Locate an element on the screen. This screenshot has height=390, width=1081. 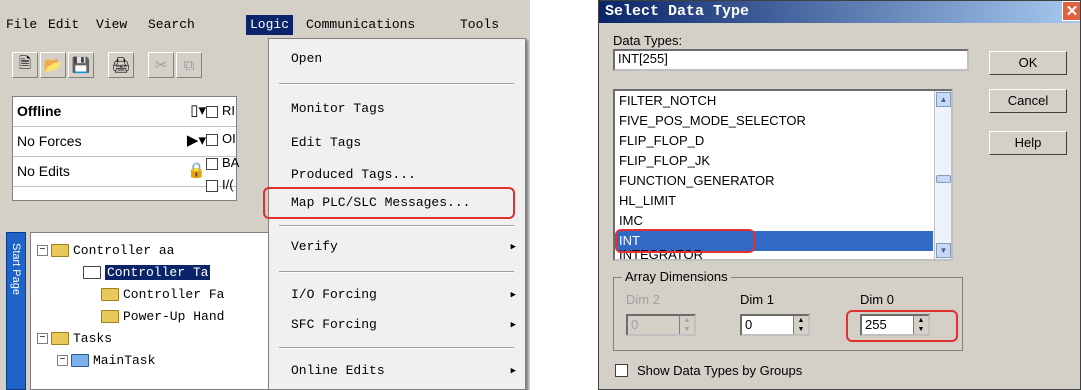
print-icon: 🖨 is located at coordinates (121, 65).